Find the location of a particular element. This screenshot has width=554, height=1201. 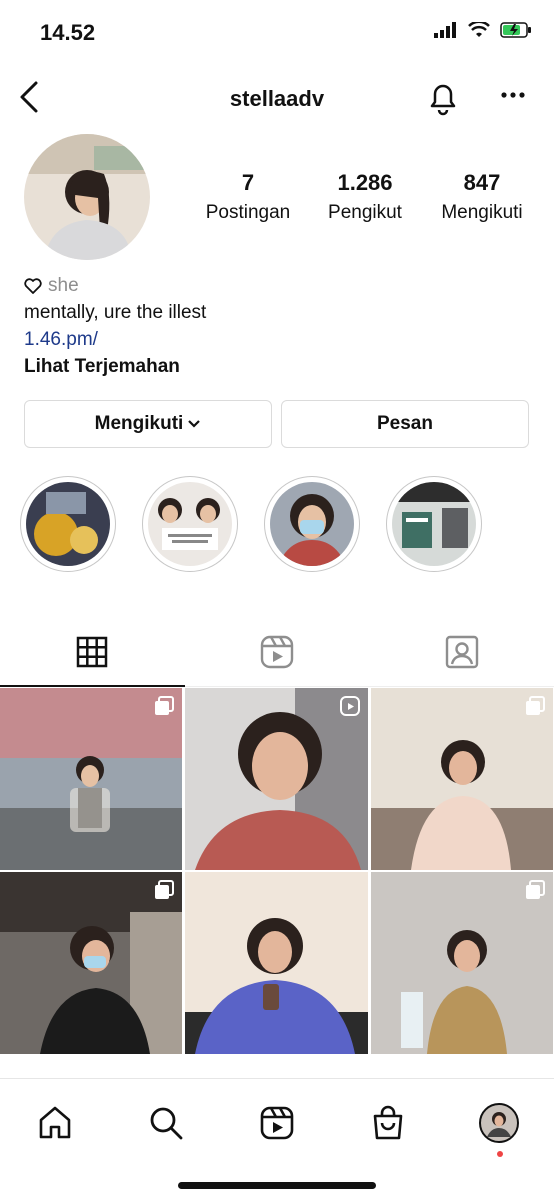

status-bar: 14.52 is located at coordinates (277, 32).